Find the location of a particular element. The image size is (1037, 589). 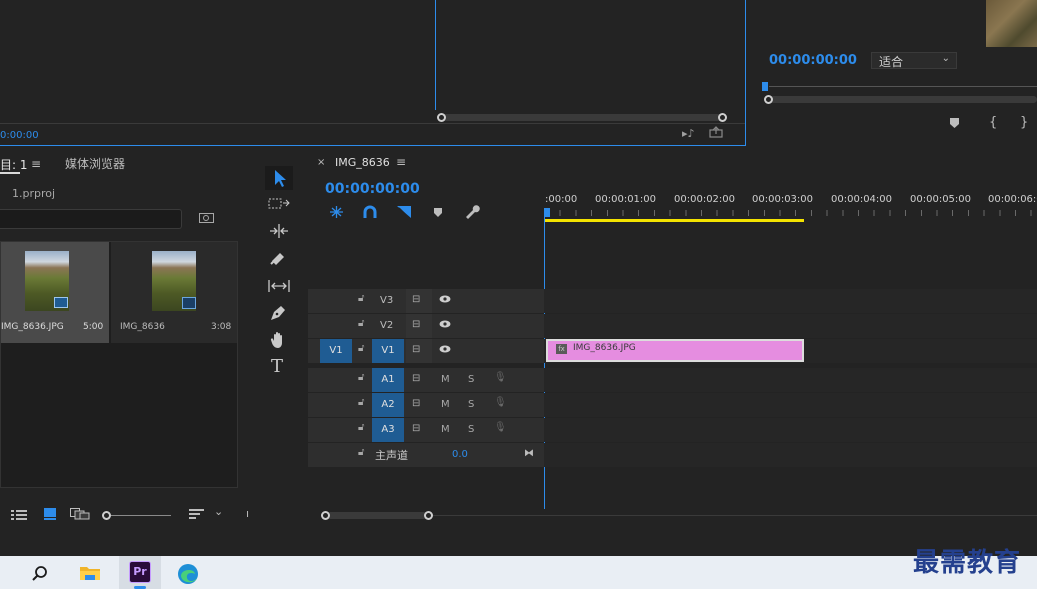

timeline-scrollbar is located at coordinates (377, 515).